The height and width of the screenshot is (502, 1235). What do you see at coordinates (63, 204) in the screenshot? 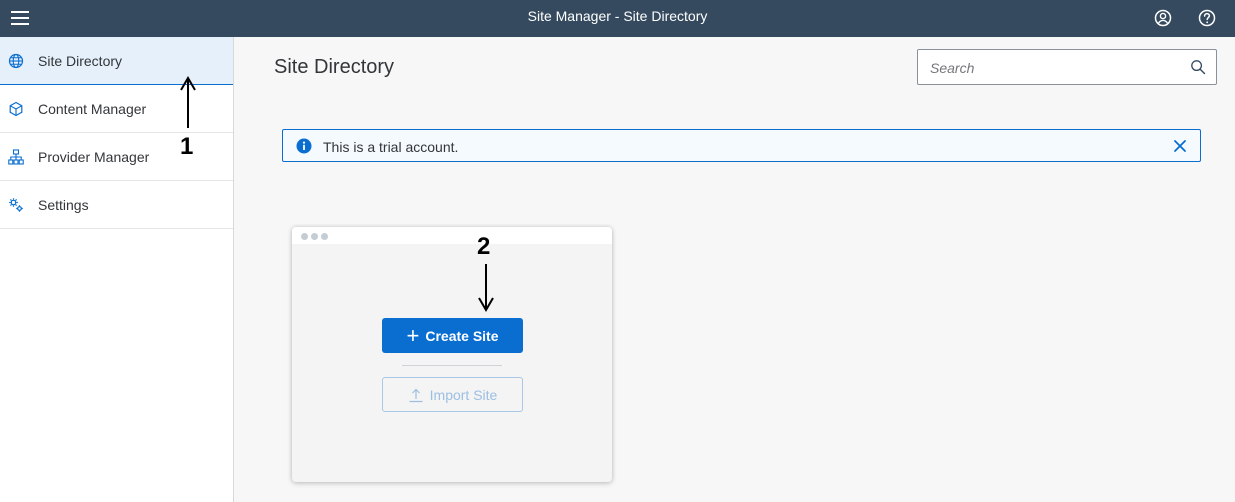
I see `sidebar-item-label: Settings` at bounding box center [63, 204].